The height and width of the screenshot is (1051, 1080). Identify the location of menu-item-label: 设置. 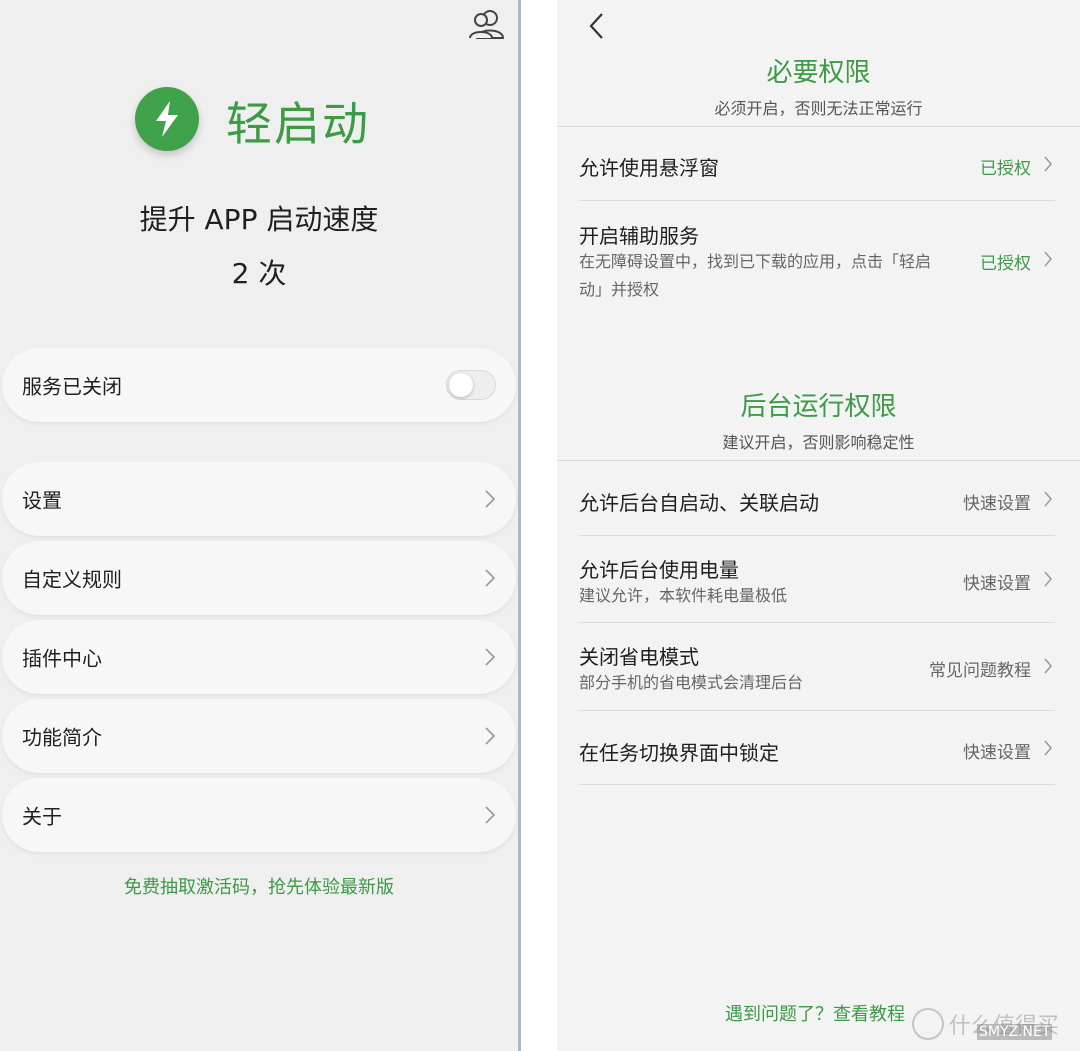
(42, 500).